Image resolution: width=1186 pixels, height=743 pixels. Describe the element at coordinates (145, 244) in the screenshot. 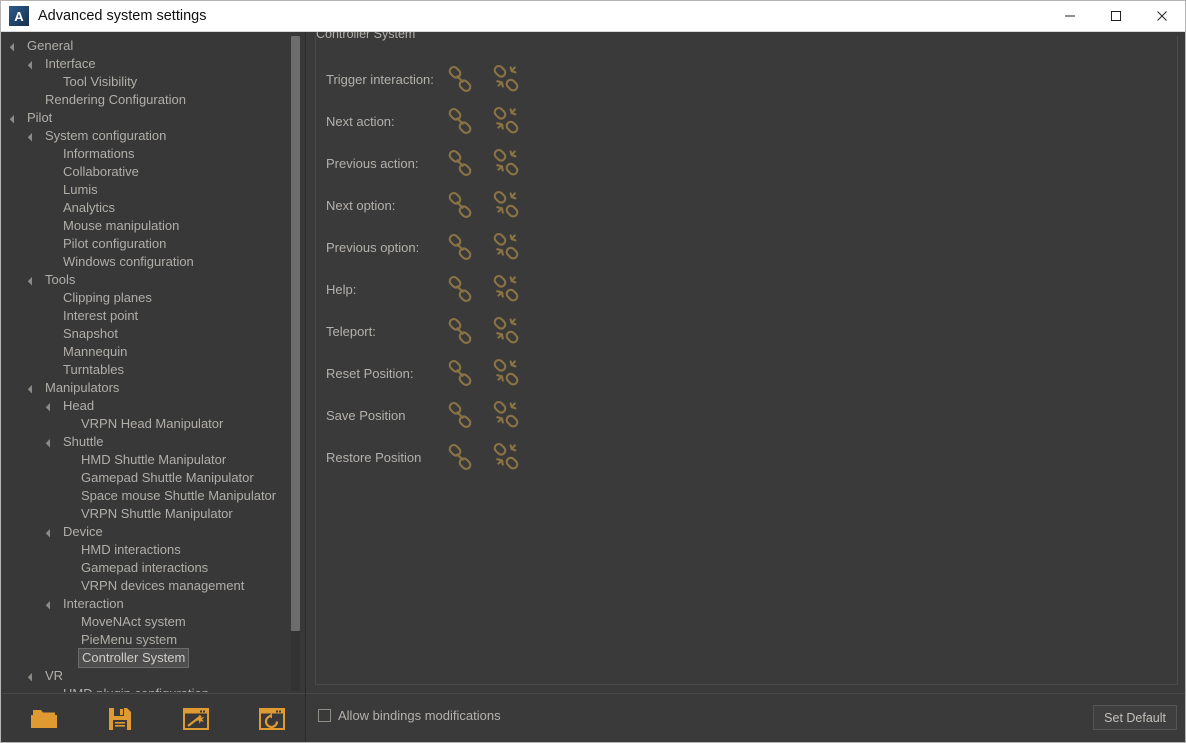

I see `tree-item-pilot-configuration: Pilot configuration` at that location.